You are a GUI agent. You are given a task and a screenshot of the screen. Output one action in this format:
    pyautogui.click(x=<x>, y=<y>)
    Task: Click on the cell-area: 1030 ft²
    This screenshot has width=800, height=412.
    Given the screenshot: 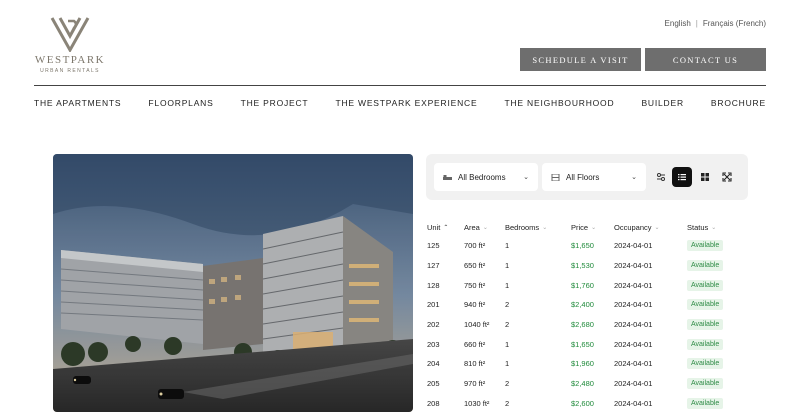 What is the action you would take?
    pyautogui.click(x=477, y=403)
    